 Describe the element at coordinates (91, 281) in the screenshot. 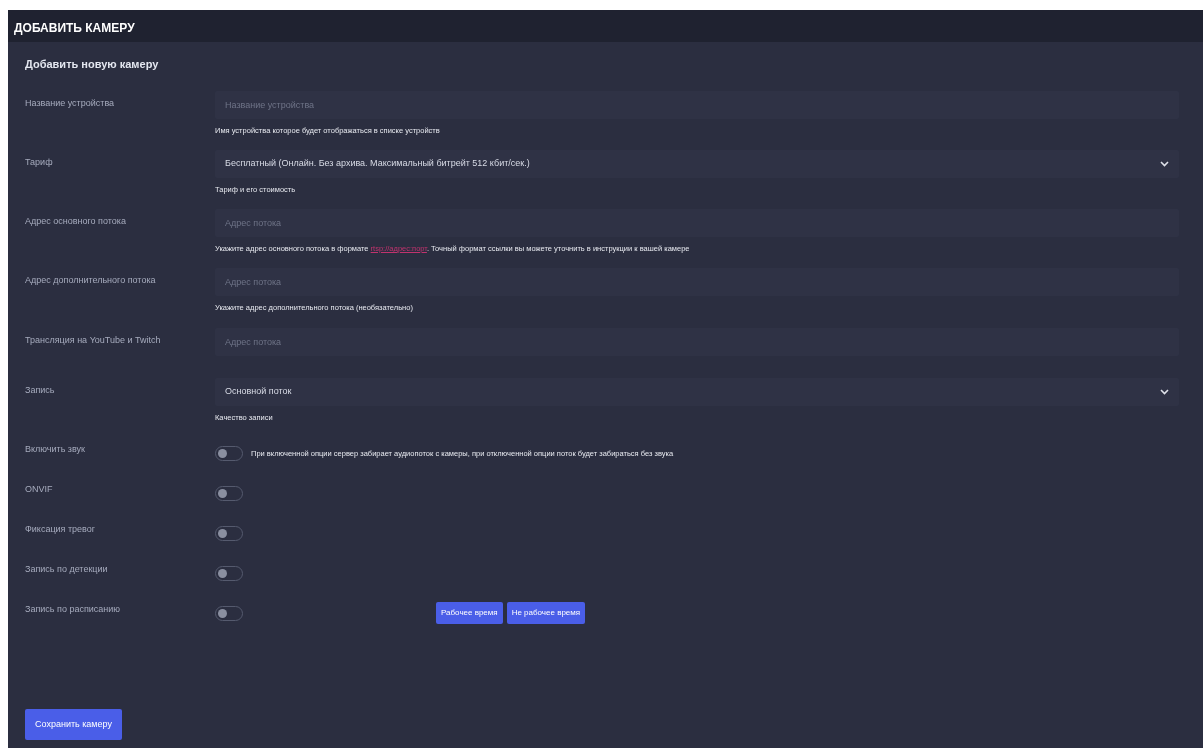

I see `field-label: Адрес дополнительного потока` at that location.